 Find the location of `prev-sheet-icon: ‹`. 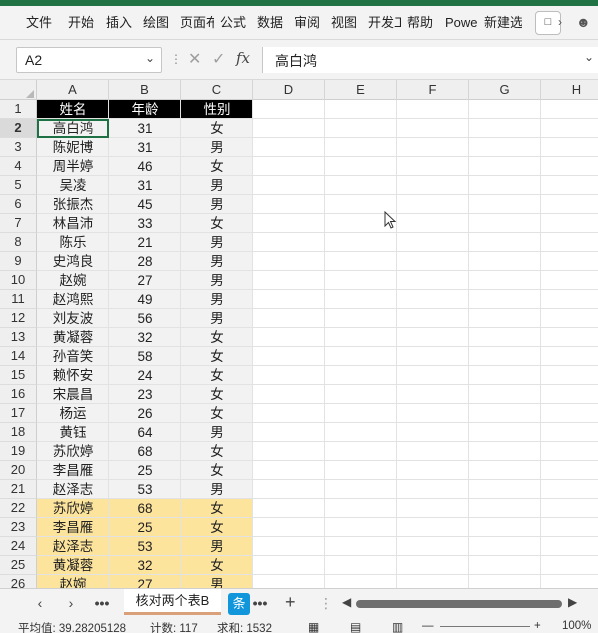

prev-sheet-icon: ‹ is located at coordinates (40, 603).